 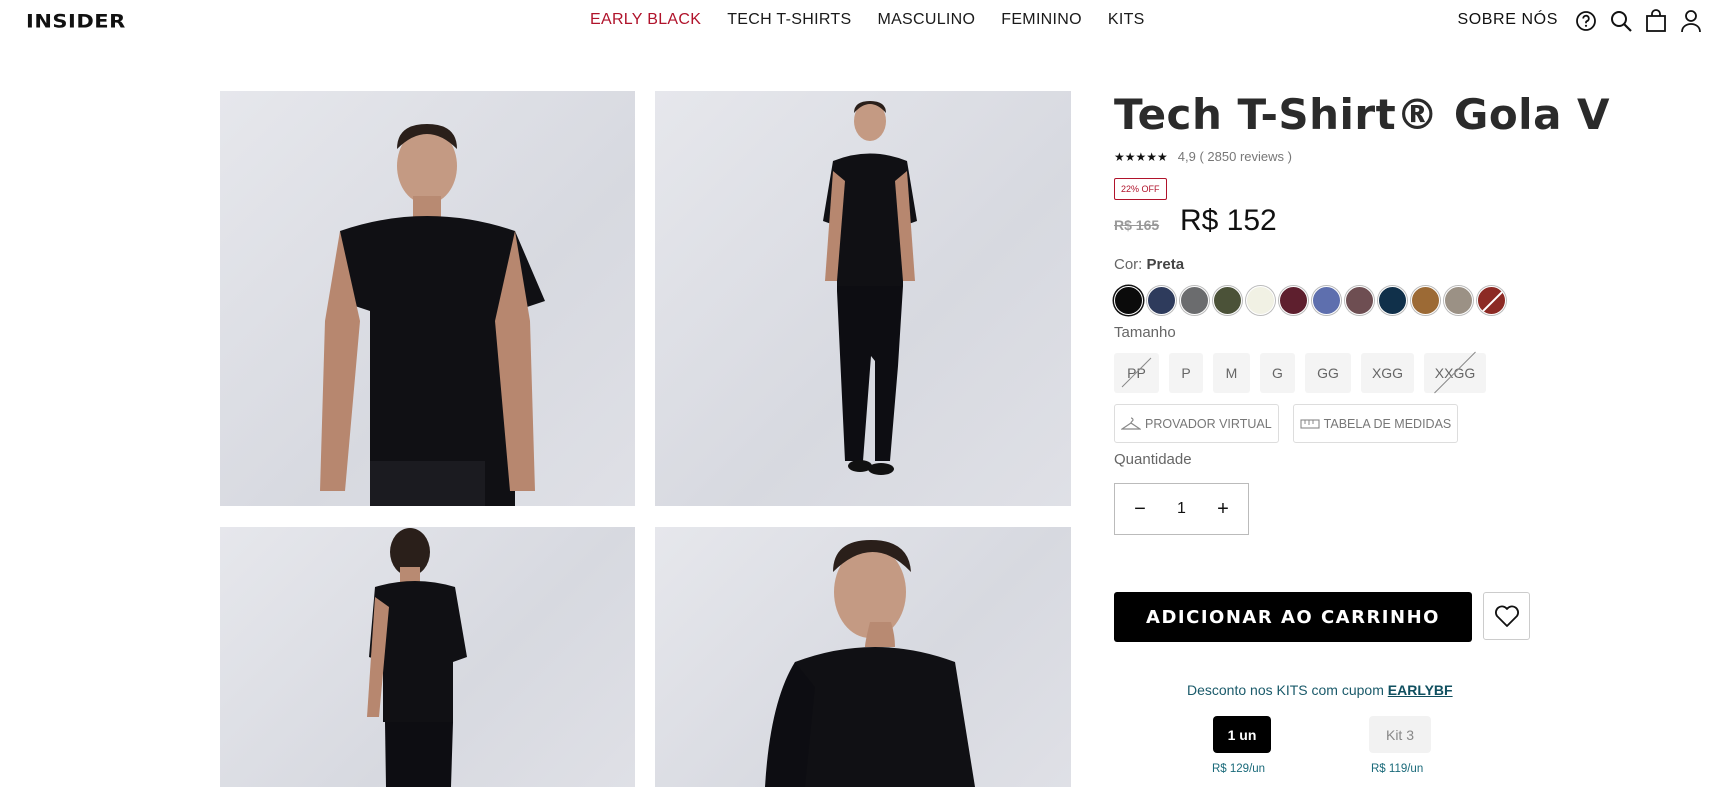 I want to click on hanger-icon, so click(x=1131, y=423).